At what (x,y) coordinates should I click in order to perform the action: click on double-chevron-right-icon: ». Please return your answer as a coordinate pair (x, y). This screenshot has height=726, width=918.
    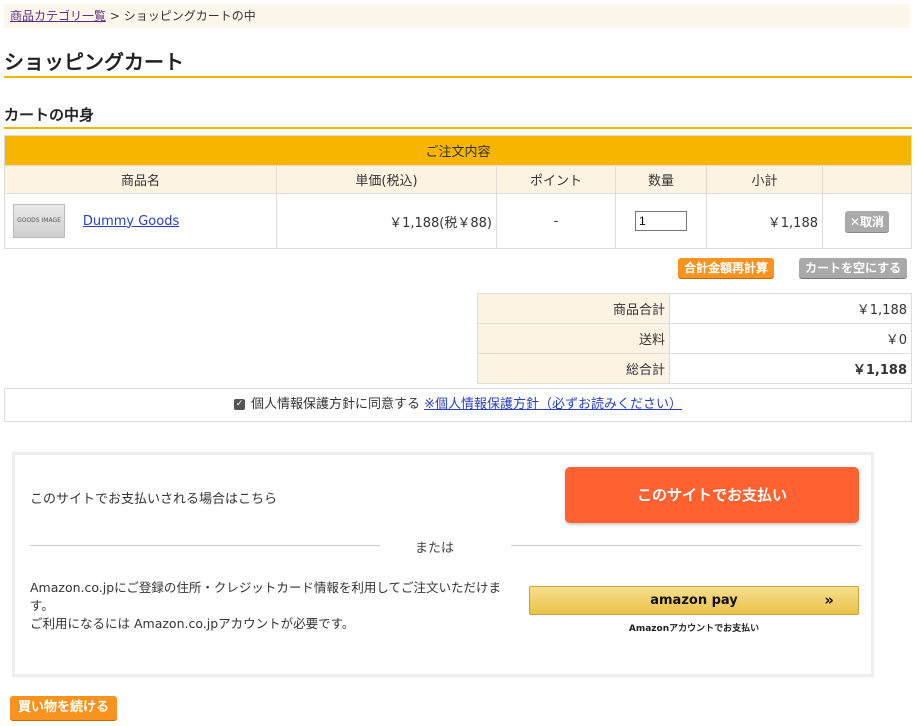
    Looking at the image, I should click on (829, 600).